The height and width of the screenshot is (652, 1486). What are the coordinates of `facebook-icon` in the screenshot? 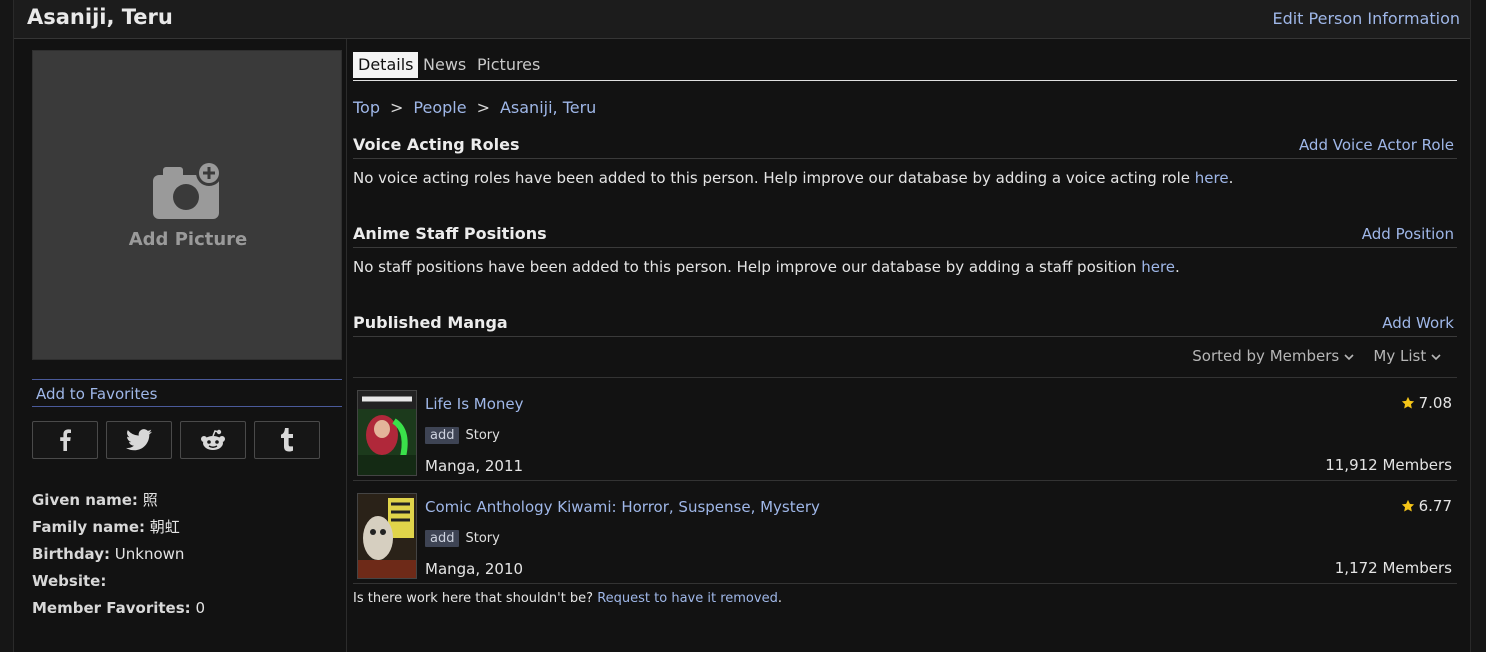 It's located at (65, 440).